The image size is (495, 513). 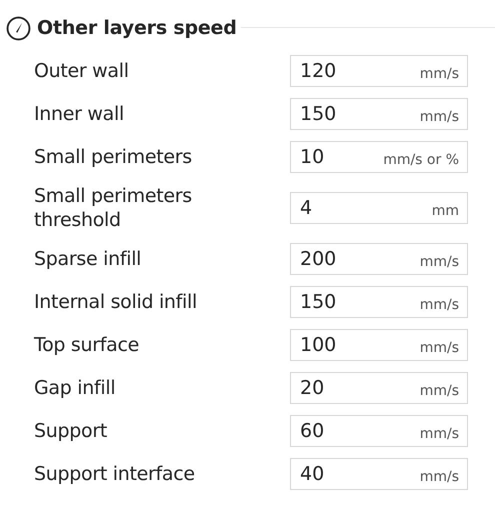 What do you see at coordinates (379, 71) in the screenshot?
I see `input-field: 120 mm/s` at bounding box center [379, 71].